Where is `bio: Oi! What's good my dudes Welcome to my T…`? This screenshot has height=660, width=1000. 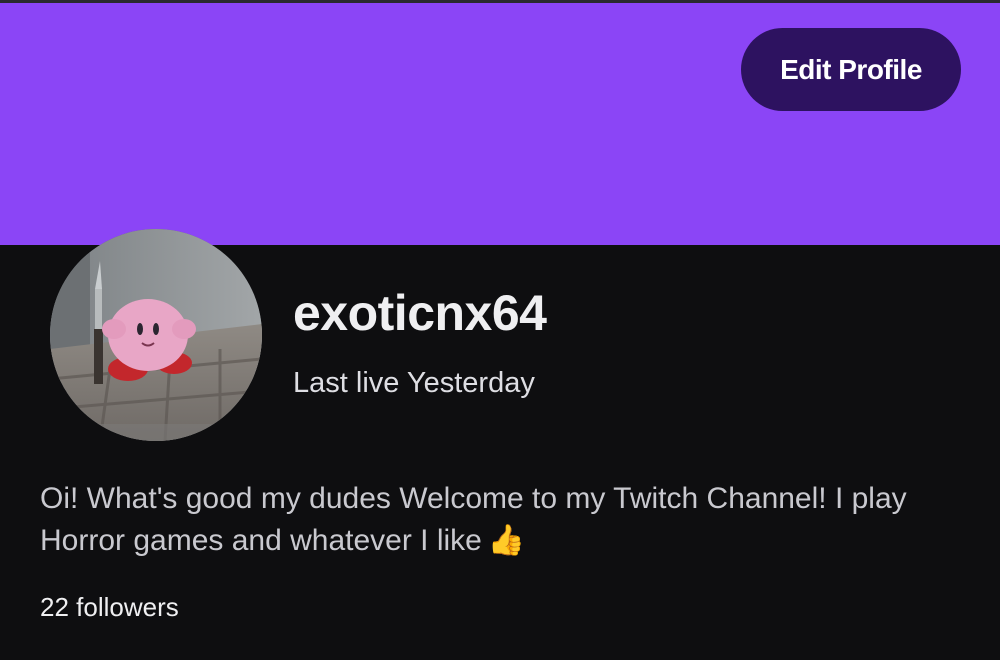 bio: Oi! What's good my dudes Welcome to my T… is located at coordinates (490, 520).